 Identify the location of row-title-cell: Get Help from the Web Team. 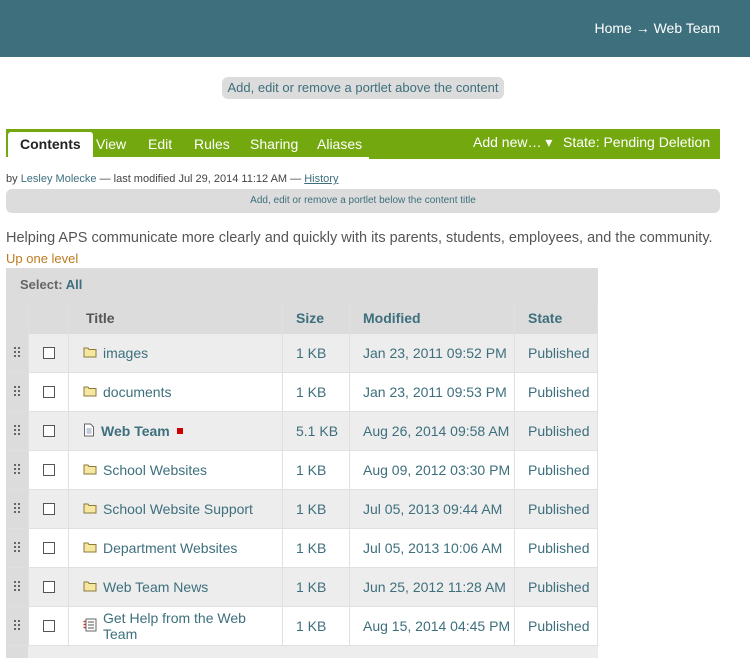
(175, 626).